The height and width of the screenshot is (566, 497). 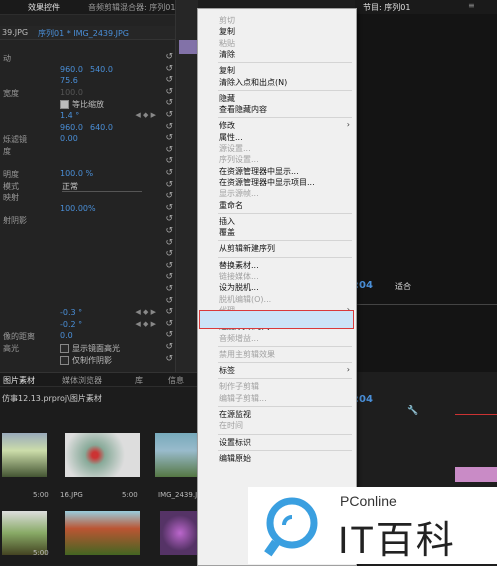 I want to click on time-ruler, so click(x=426, y=304).